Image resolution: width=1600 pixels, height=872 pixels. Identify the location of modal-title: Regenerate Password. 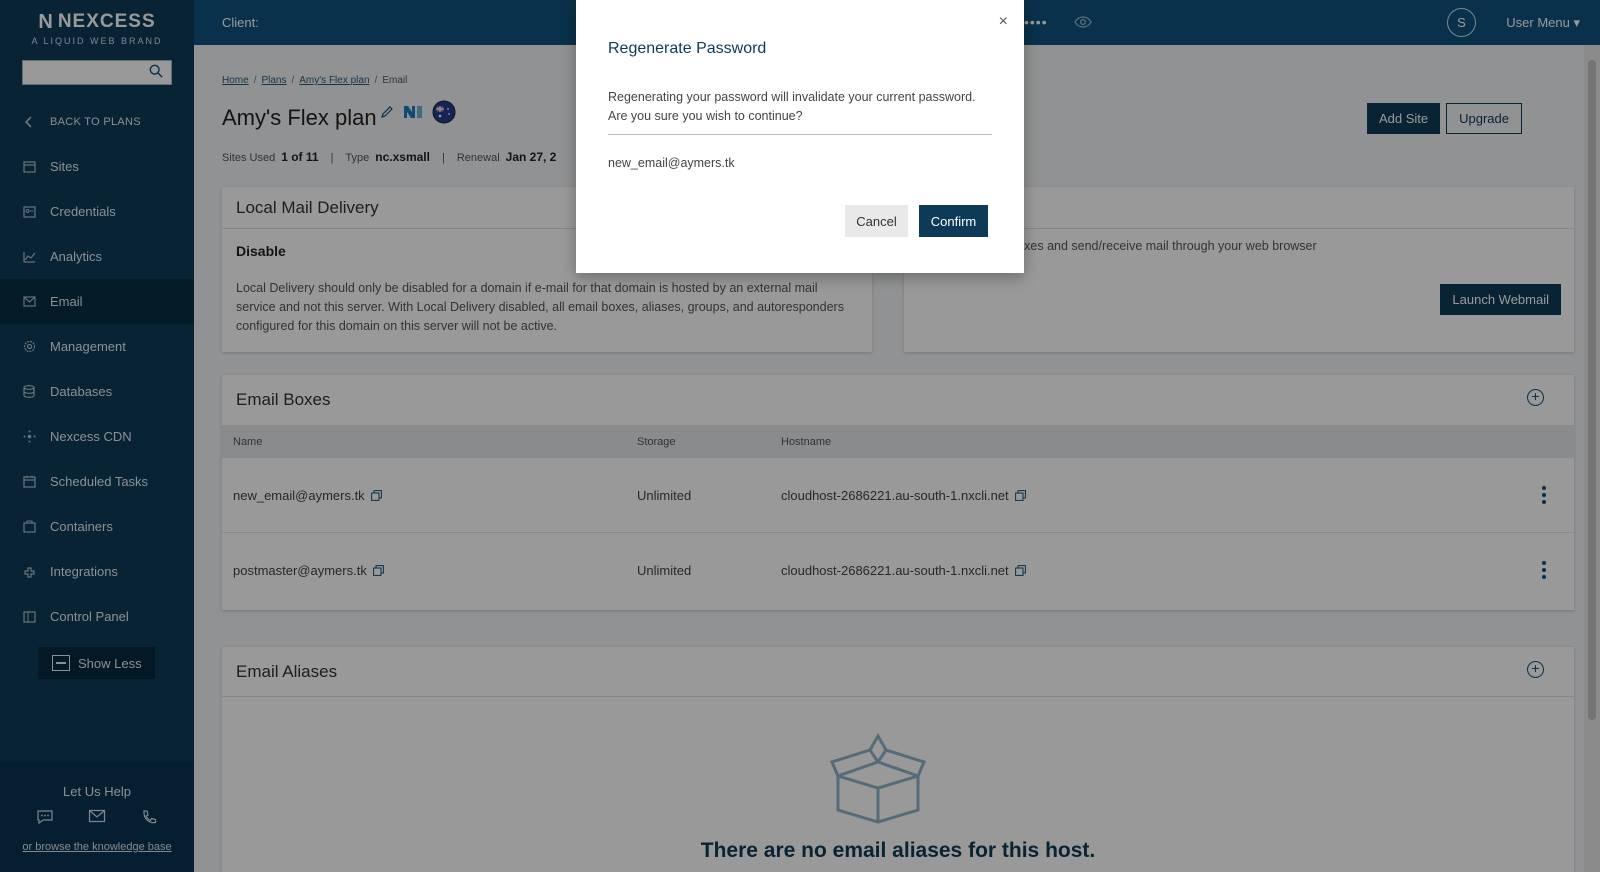
(687, 48).